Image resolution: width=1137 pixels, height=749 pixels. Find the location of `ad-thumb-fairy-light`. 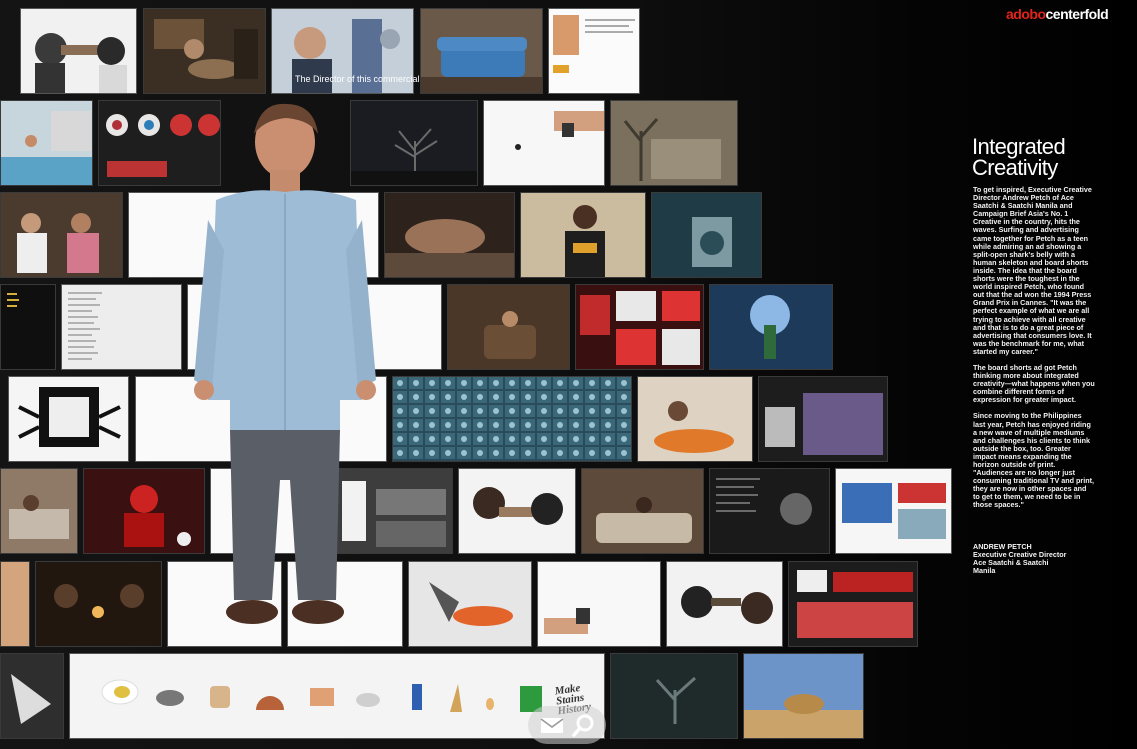

ad-thumb-fairy-light is located at coordinates (771, 327).